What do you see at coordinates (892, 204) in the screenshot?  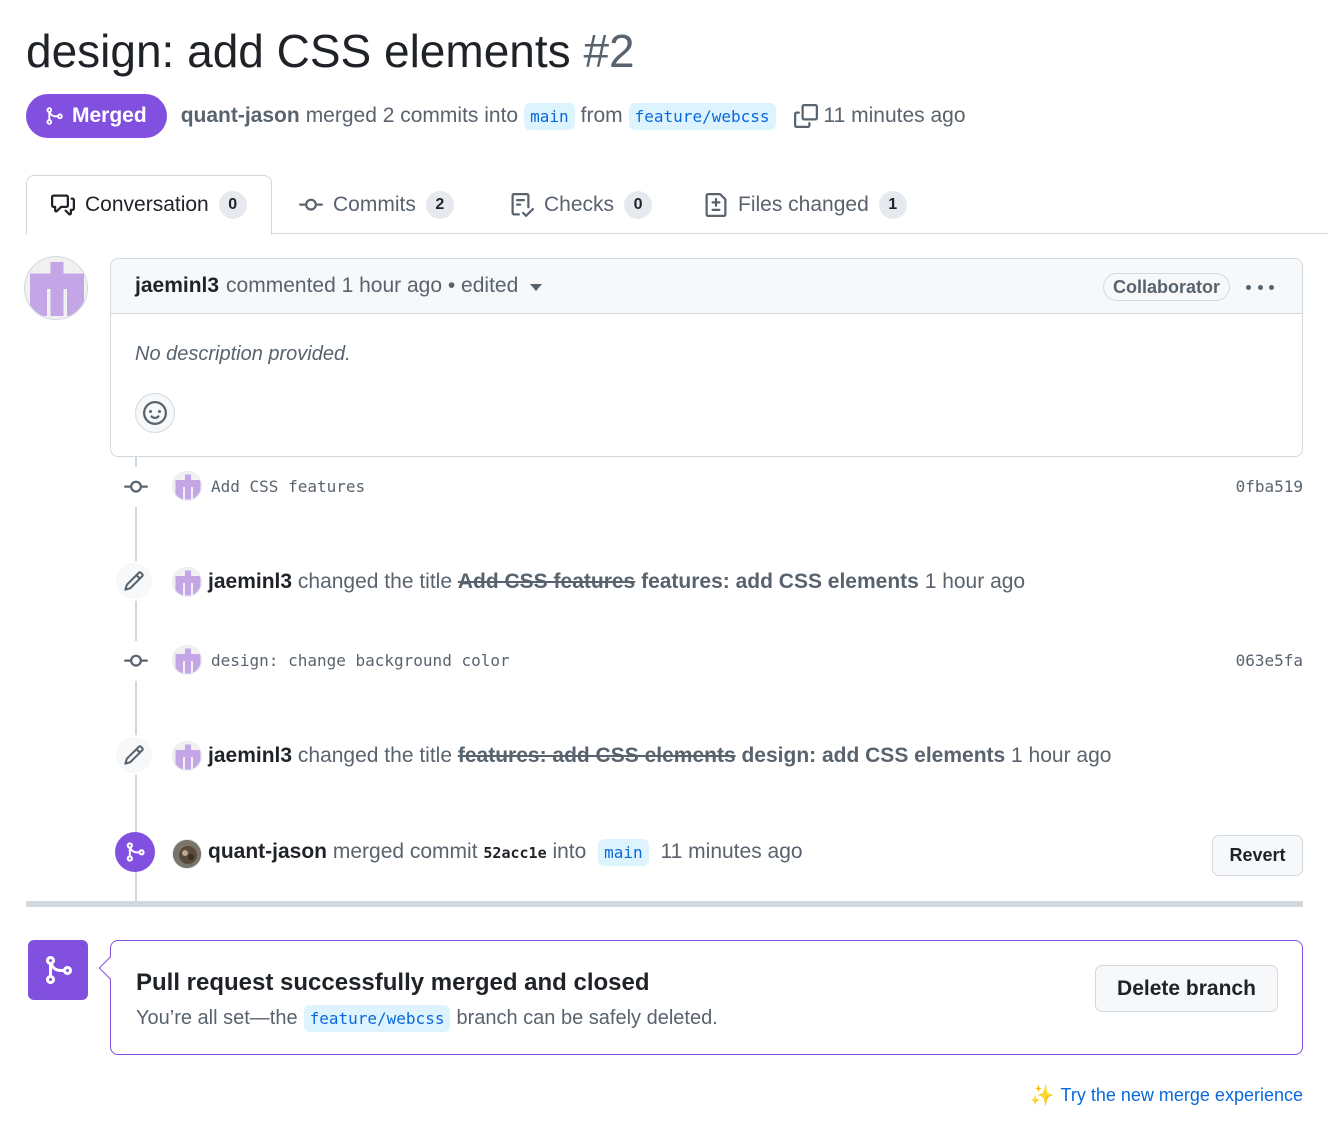 I see `tab-counter: 1` at bounding box center [892, 204].